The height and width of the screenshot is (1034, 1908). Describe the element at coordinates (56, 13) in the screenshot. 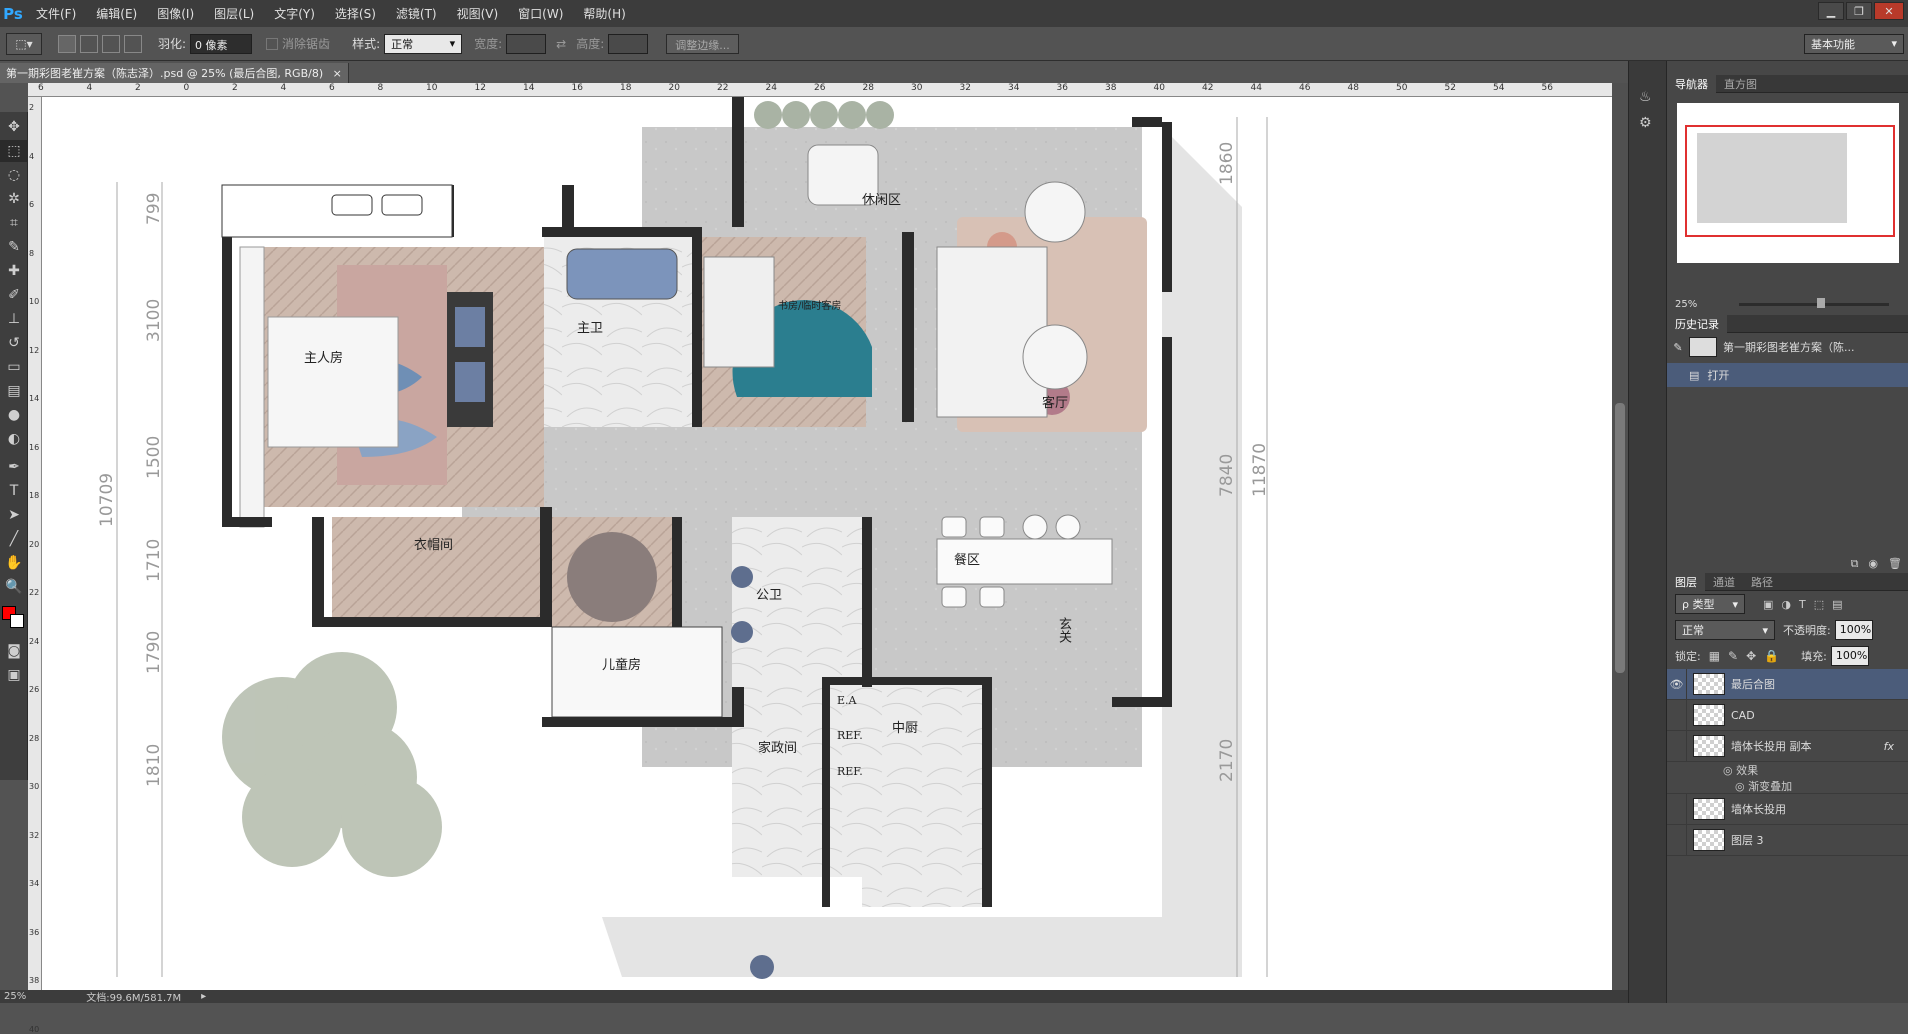

I see `menu-item: 文件(F)` at that location.